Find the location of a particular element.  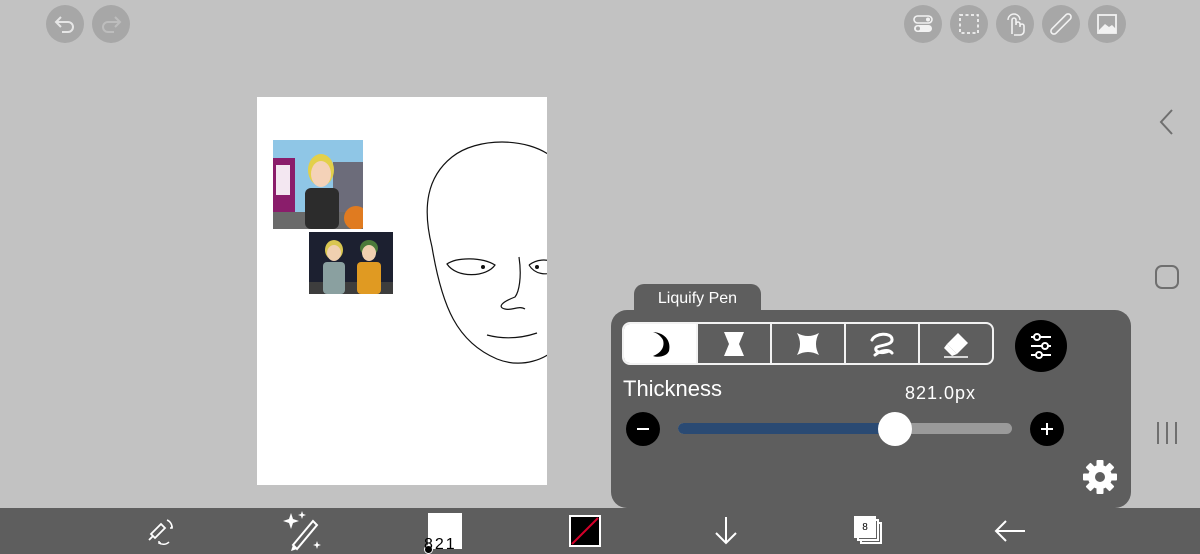

back-chevron-icon is located at coordinates (1167, 122).